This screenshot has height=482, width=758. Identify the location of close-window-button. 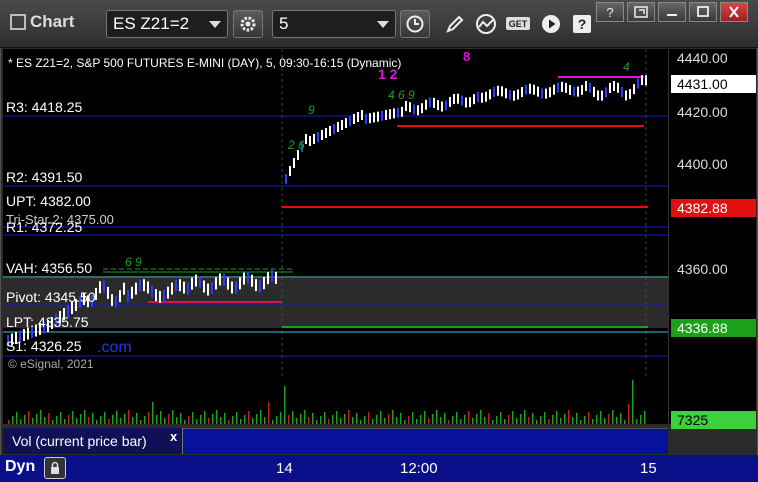
(734, 12).